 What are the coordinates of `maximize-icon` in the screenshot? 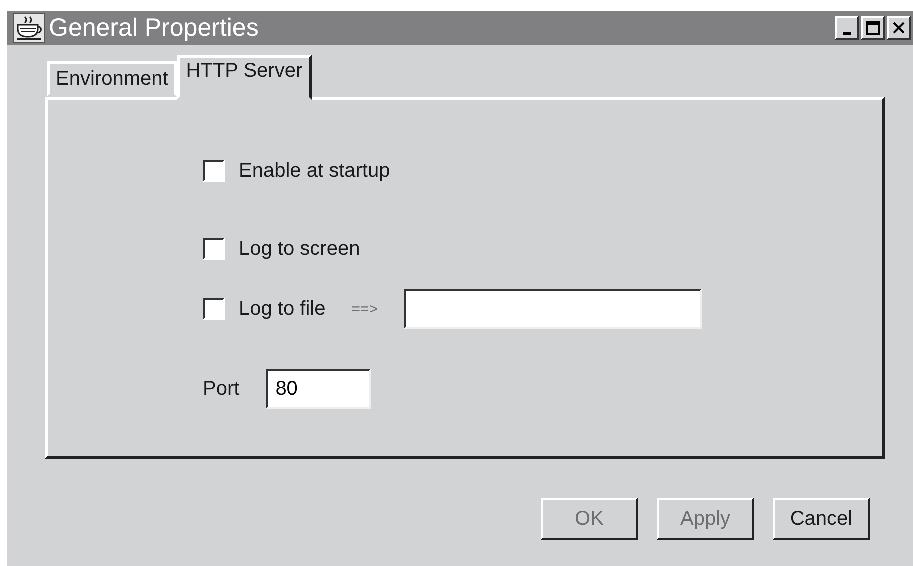 It's located at (873, 28).